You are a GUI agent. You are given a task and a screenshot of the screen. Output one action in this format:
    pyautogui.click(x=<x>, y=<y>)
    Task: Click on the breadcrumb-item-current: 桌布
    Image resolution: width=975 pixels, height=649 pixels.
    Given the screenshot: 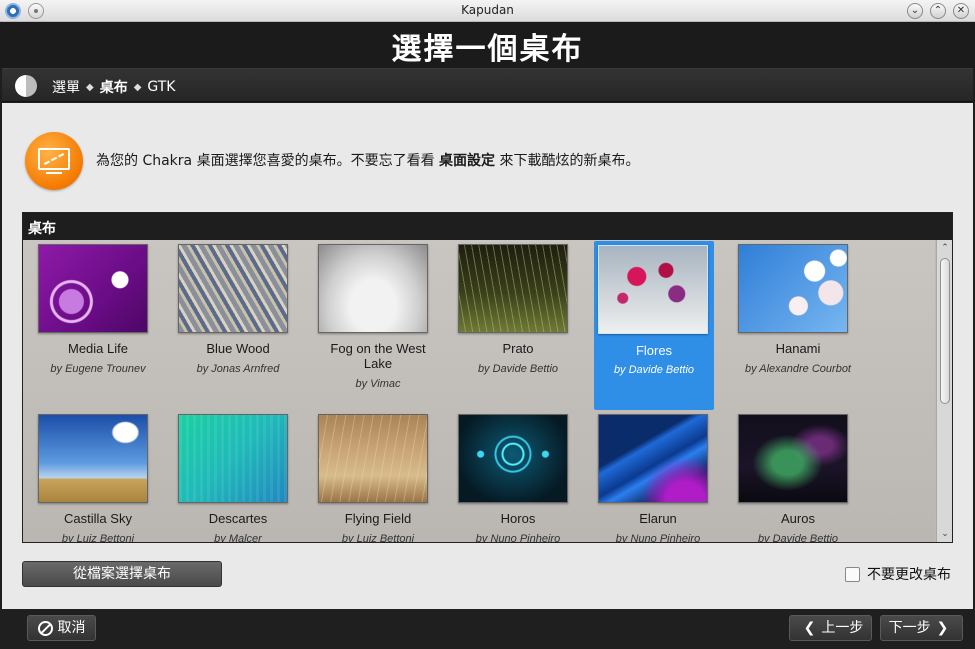 What is the action you would take?
    pyautogui.click(x=113, y=88)
    